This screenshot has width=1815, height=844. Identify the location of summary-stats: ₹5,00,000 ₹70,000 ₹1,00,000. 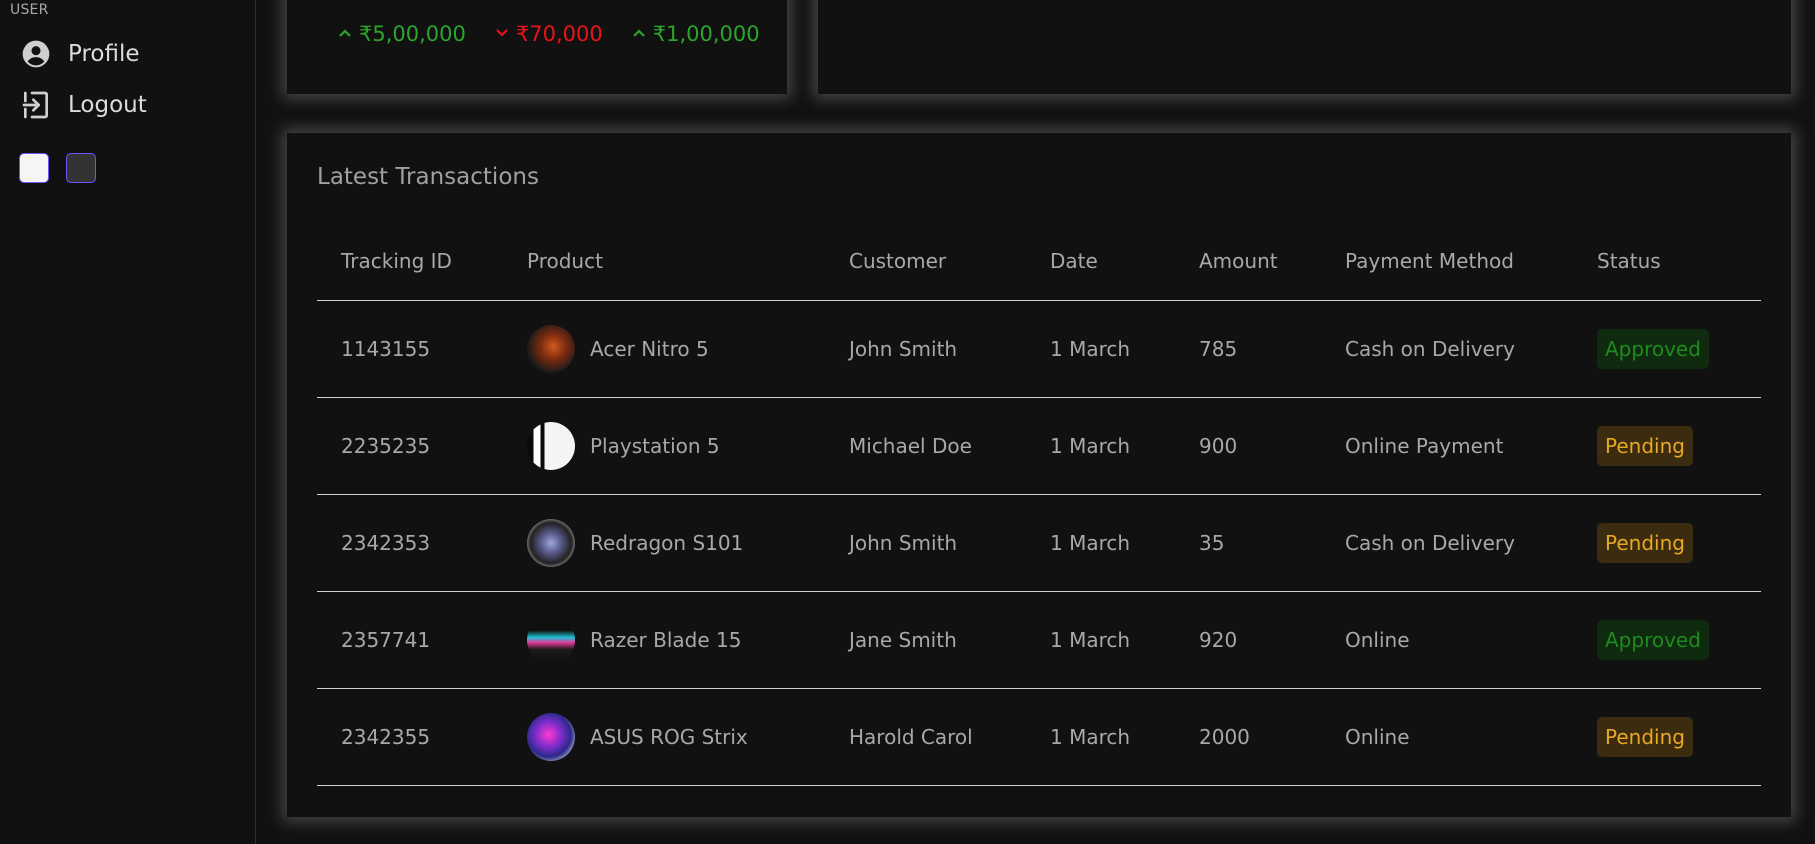
(548, 34).